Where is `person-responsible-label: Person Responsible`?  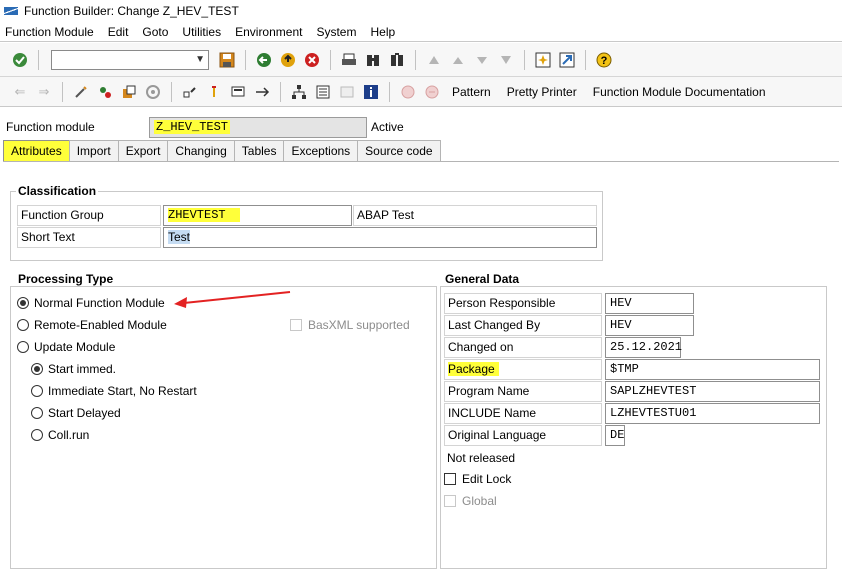 person-responsible-label: Person Responsible is located at coordinates (523, 303).